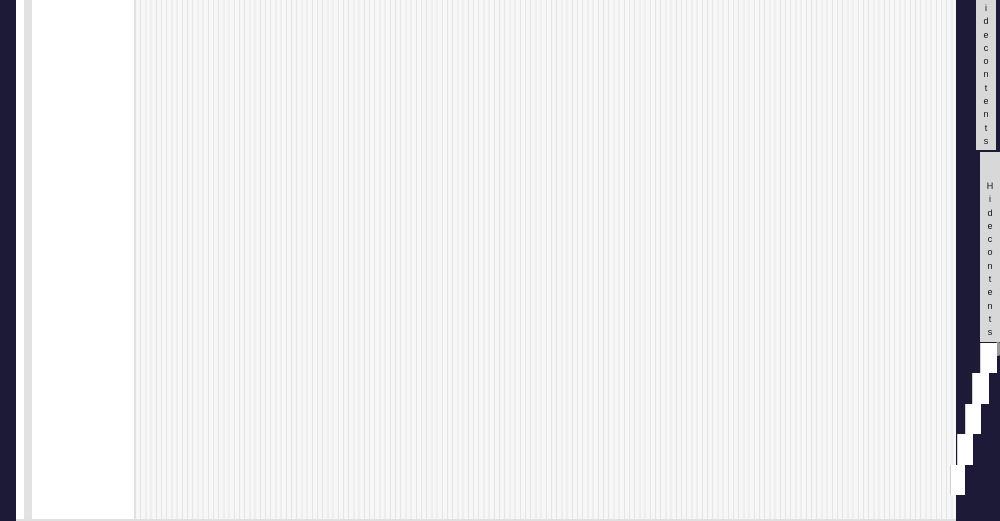 The image size is (1000, 521). I want to click on left-frame-edge, so click(8, 260).